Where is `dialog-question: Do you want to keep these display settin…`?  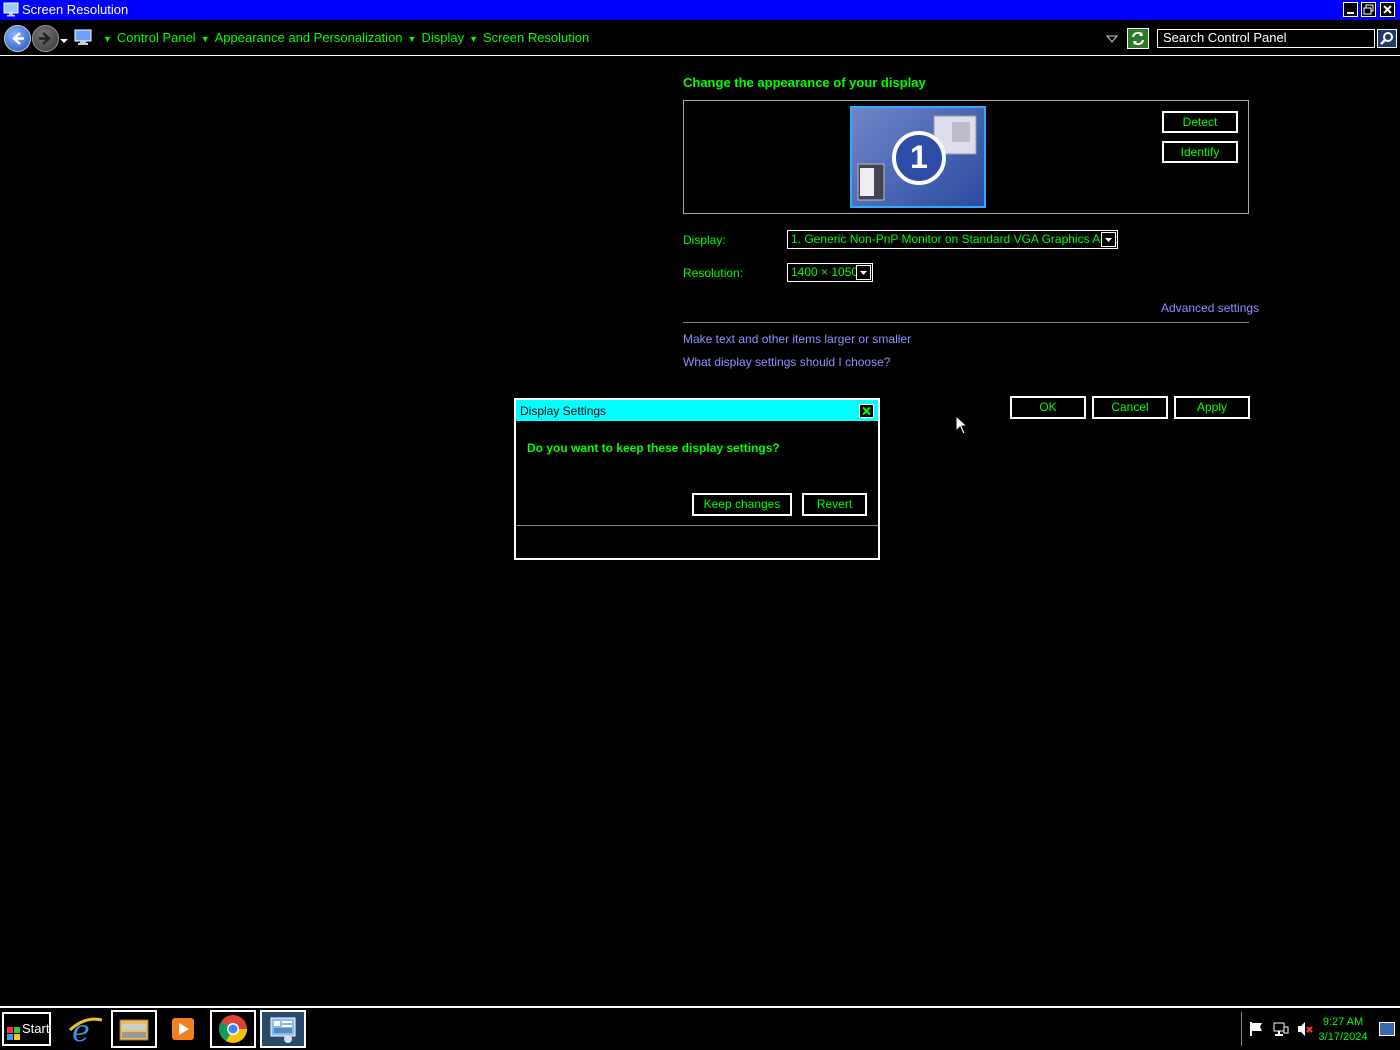 dialog-question: Do you want to keep these display settin… is located at coordinates (653, 448).